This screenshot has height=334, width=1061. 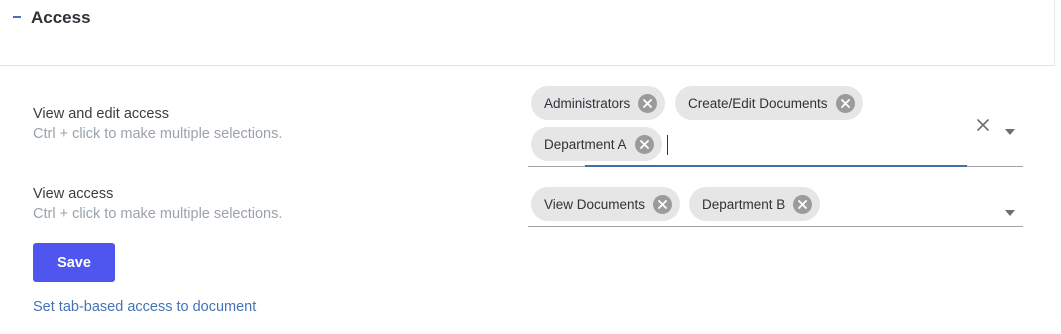 I want to click on chip-administrators: Administrators, so click(x=598, y=103).